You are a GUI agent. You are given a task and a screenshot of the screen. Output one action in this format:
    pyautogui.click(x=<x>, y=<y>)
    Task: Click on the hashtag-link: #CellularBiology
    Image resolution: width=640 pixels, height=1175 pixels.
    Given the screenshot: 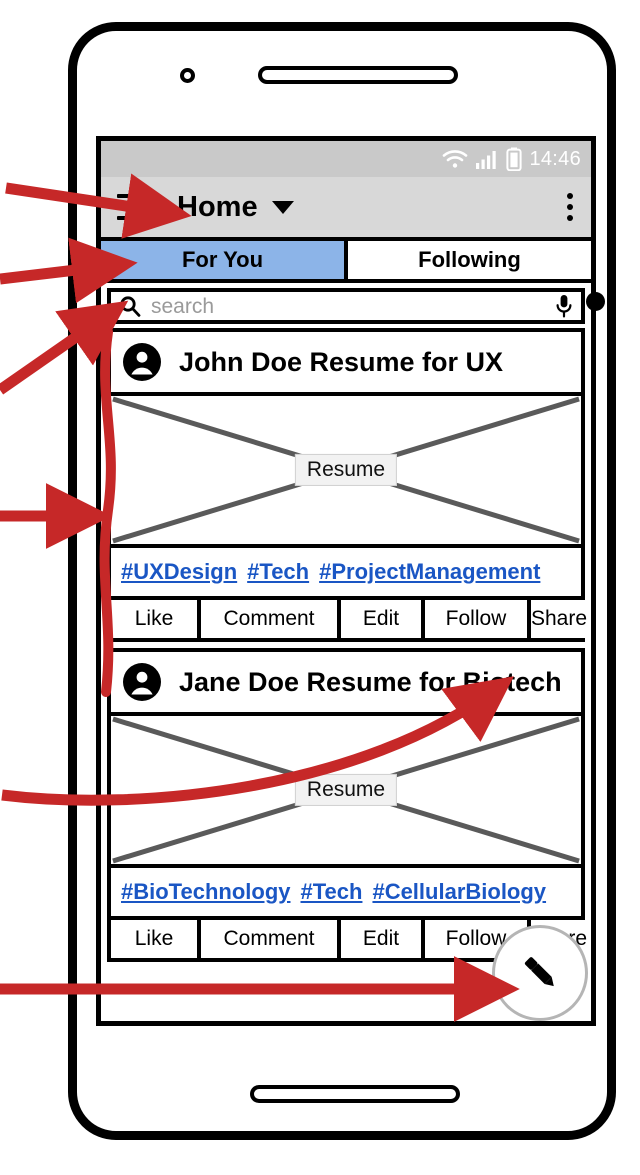 What is the action you would take?
    pyautogui.click(x=459, y=892)
    